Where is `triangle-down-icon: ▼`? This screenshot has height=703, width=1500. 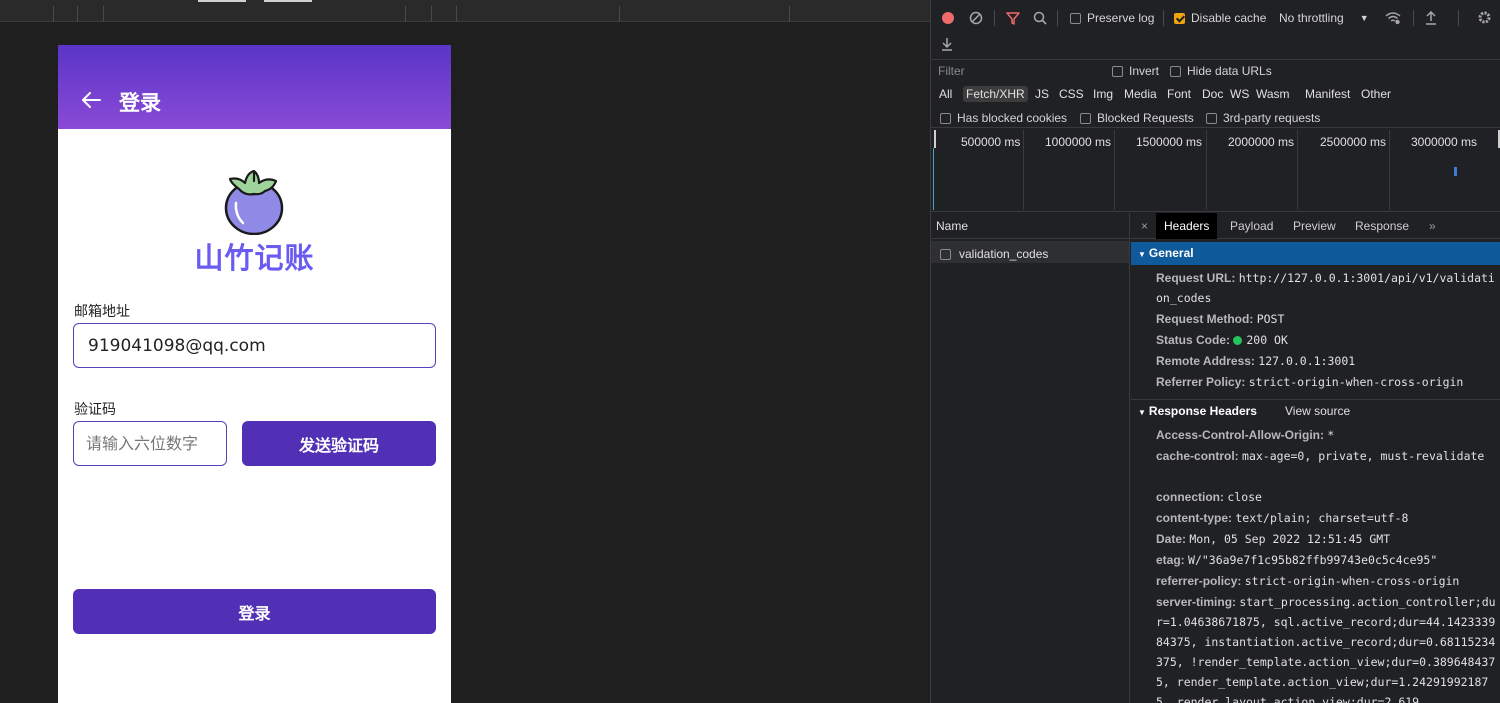 triangle-down-icon: ▼ is located at coordinates (1142, 254).